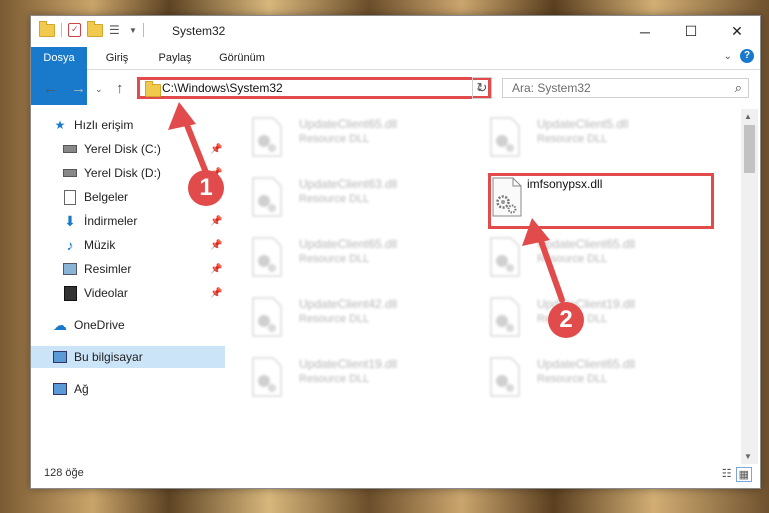 This screenshot has height=513, width=769. What do you see at coordinates (89, 325) in the screenshot?
I see `sidebar-item-onedrive: ☁ OneDrive` at bounding box center [89, 325].